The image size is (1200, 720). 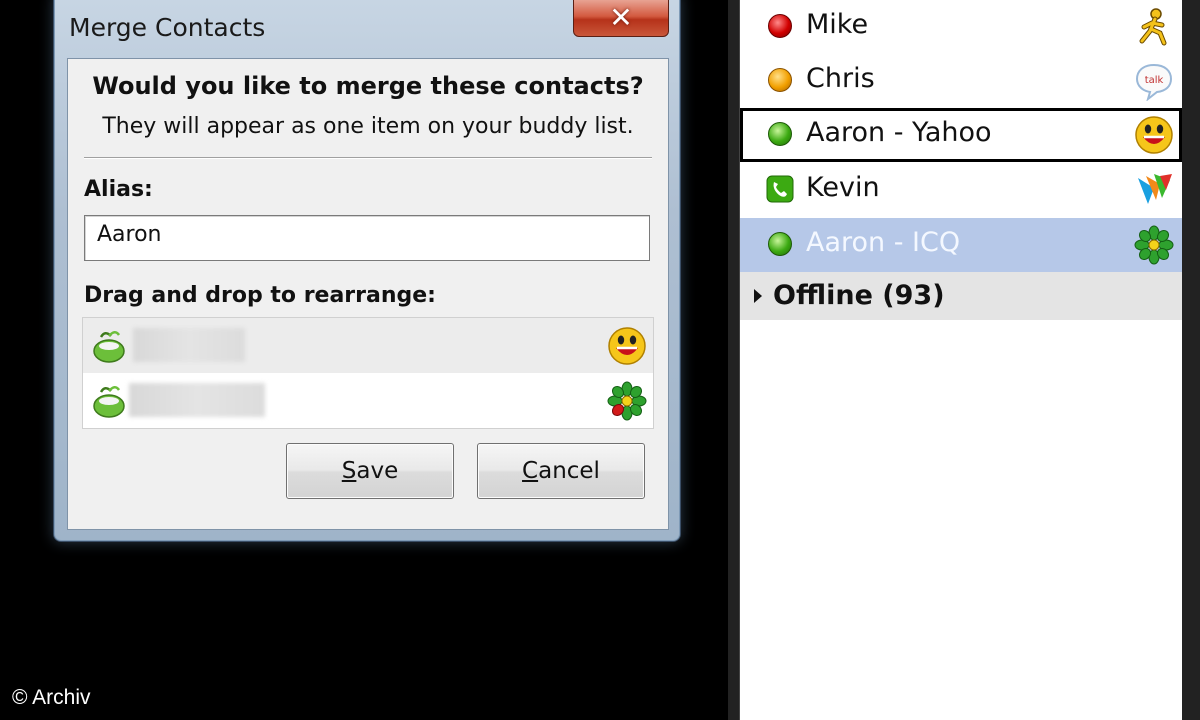 What do you see at coordinates (758, 296) in the screenshot?
I see `expand-arrow-icon` at bounding box center [758, 296].